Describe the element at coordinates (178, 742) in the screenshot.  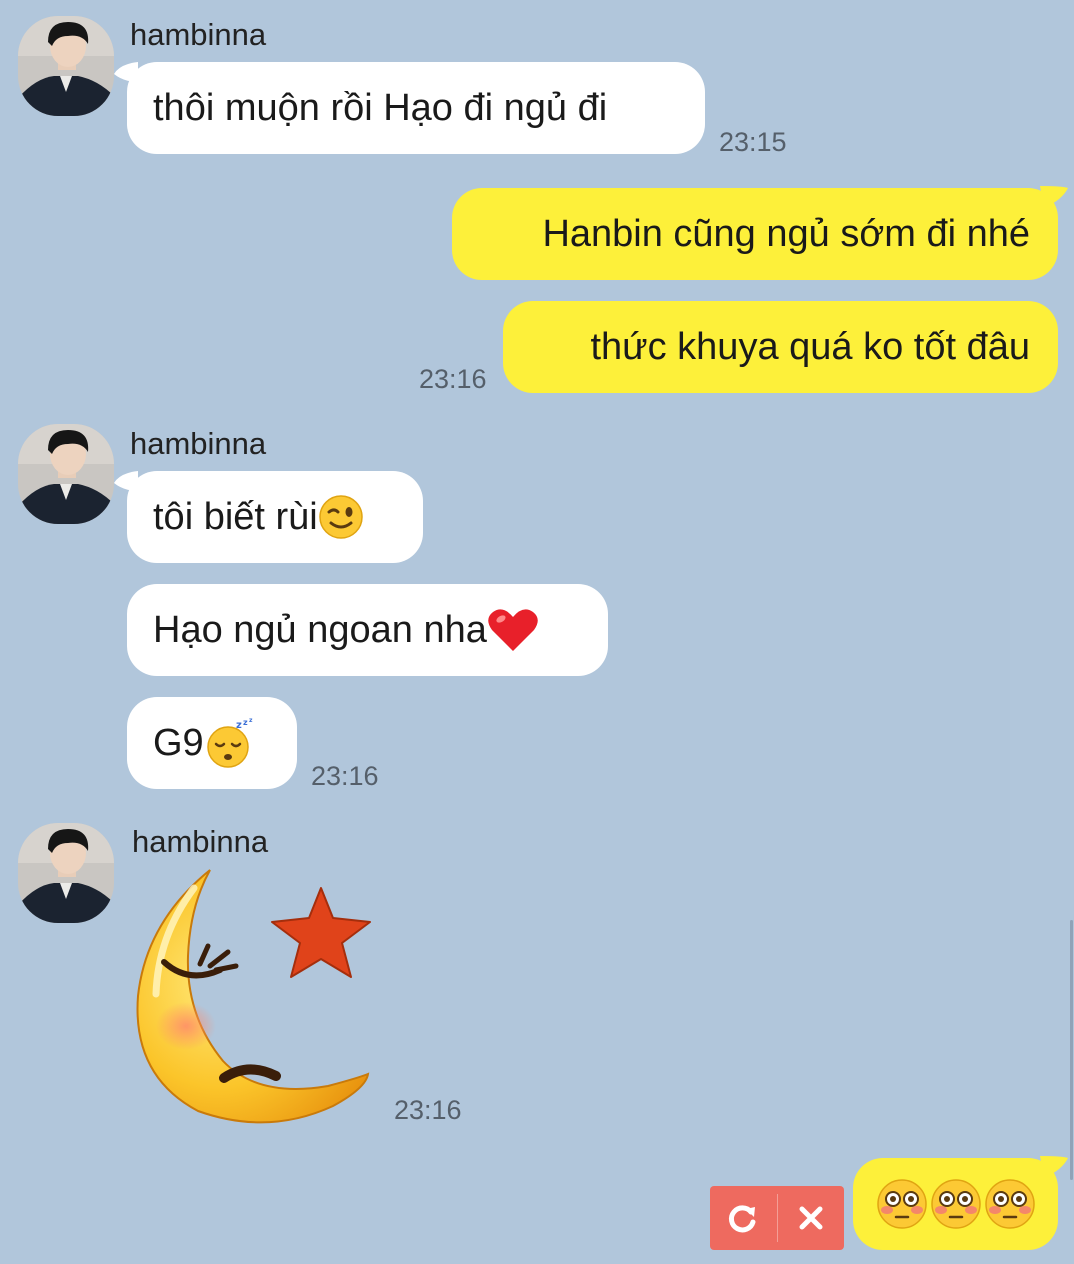
I see `message-text: G9` at that location.